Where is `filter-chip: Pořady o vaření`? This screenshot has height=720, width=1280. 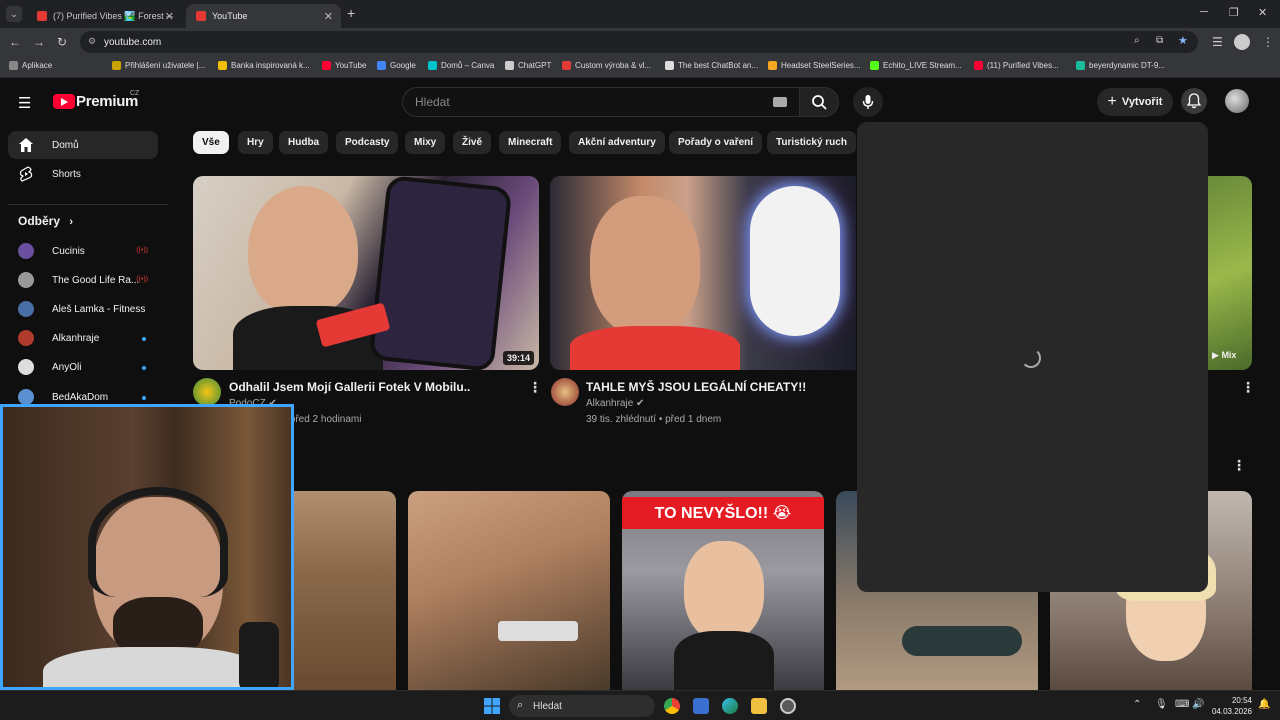
filter-chip: Pořady o vaření is located at coordinates (716, 142).